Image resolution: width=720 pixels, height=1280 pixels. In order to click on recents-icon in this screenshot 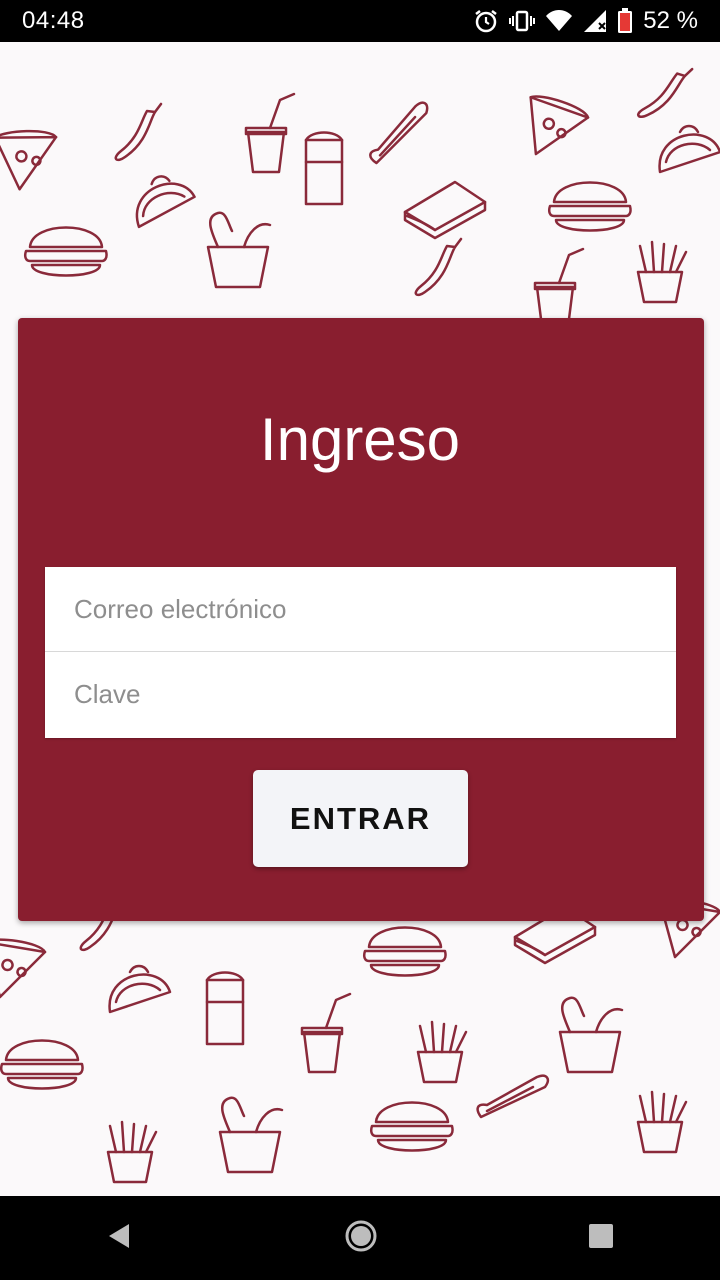, I will do `click(601, 1238)`.